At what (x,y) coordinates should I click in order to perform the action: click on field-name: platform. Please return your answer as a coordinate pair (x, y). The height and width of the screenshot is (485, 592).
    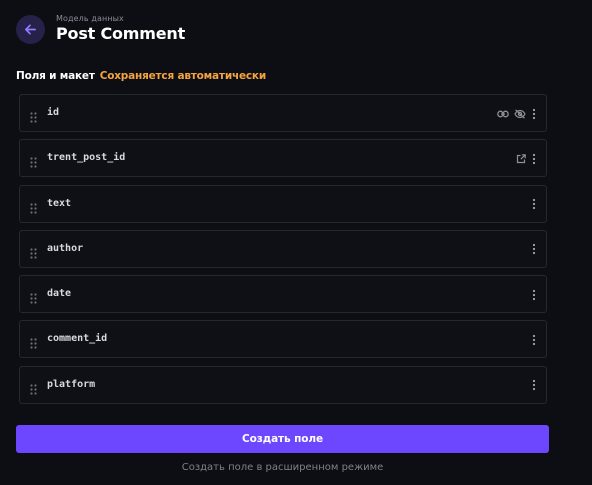
    Looking at the image, I should click on (71, 384).